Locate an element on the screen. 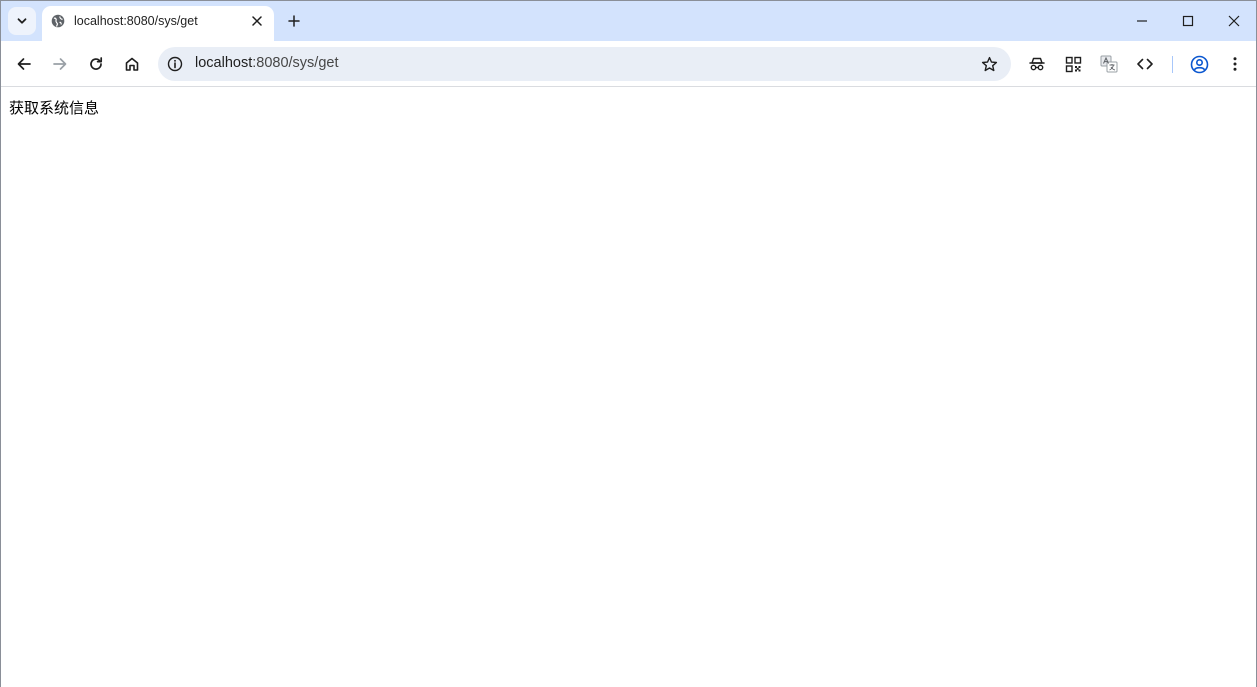  info-icon is located at coordinates (175, 64).